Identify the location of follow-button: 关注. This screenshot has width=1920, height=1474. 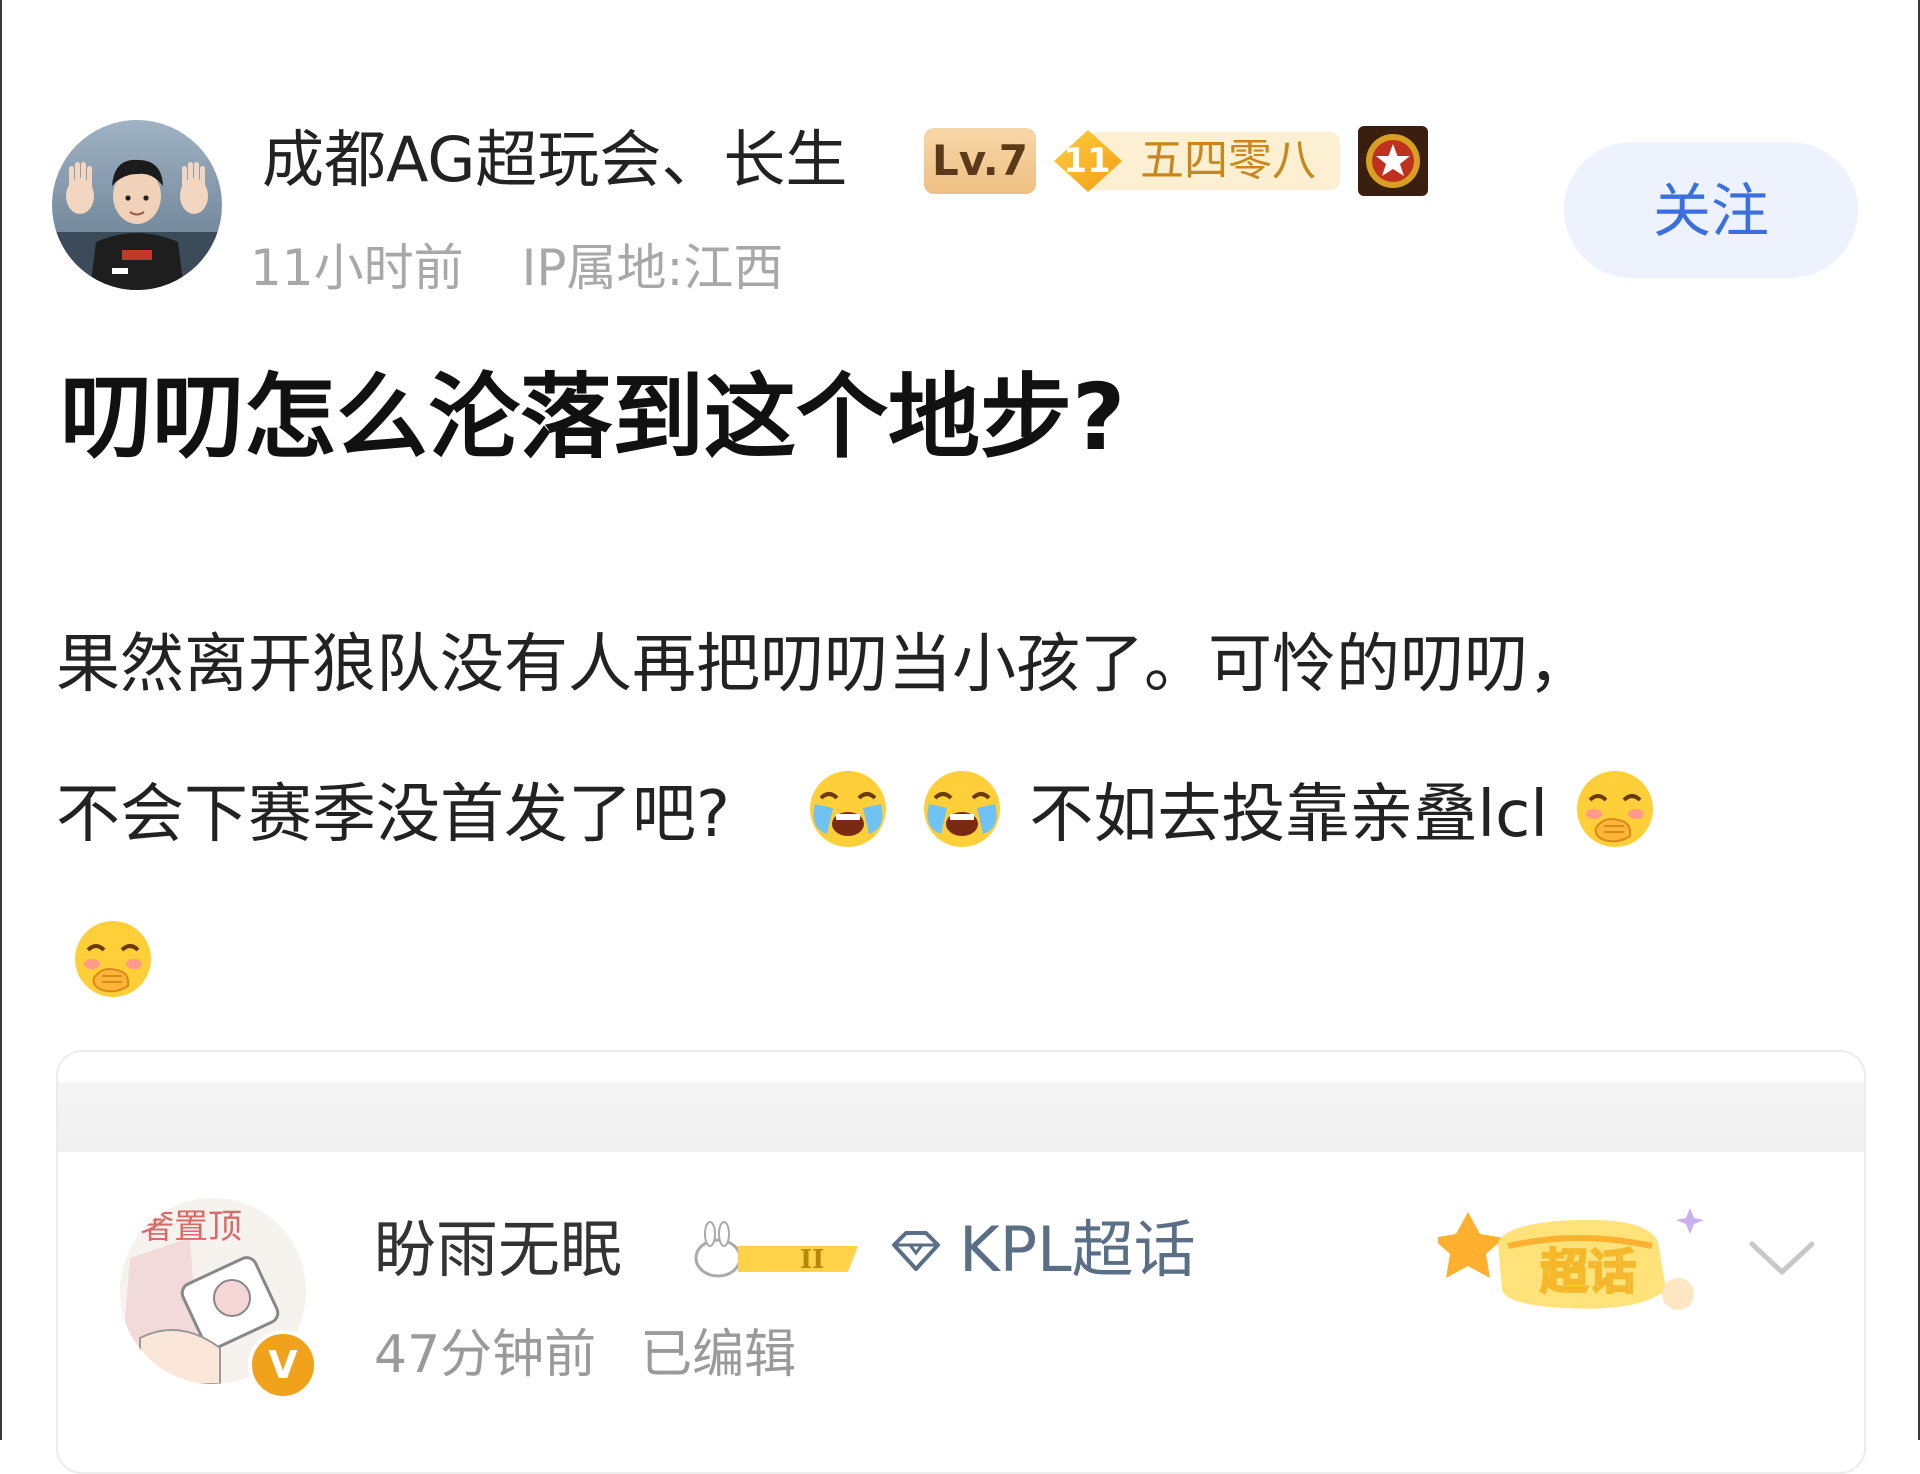
(1711, 210).